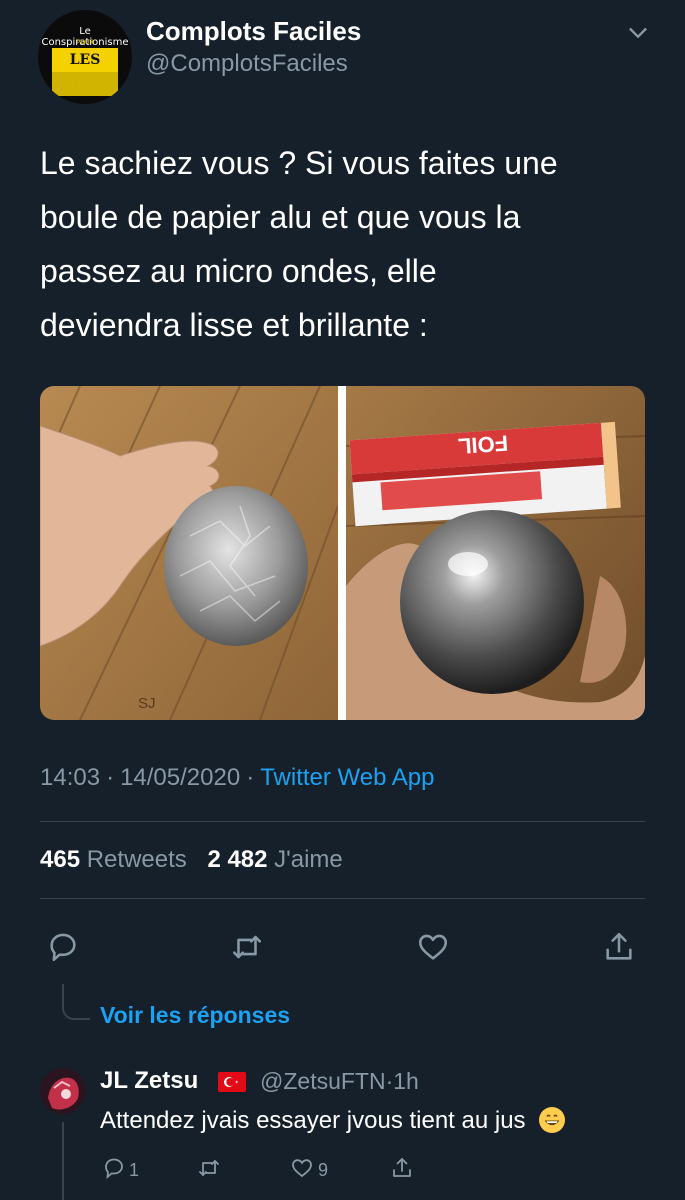 Image resolution: width=685 pixels, height=1200 pixels. I want to click on retweets-count: 465, so click(60, 859).